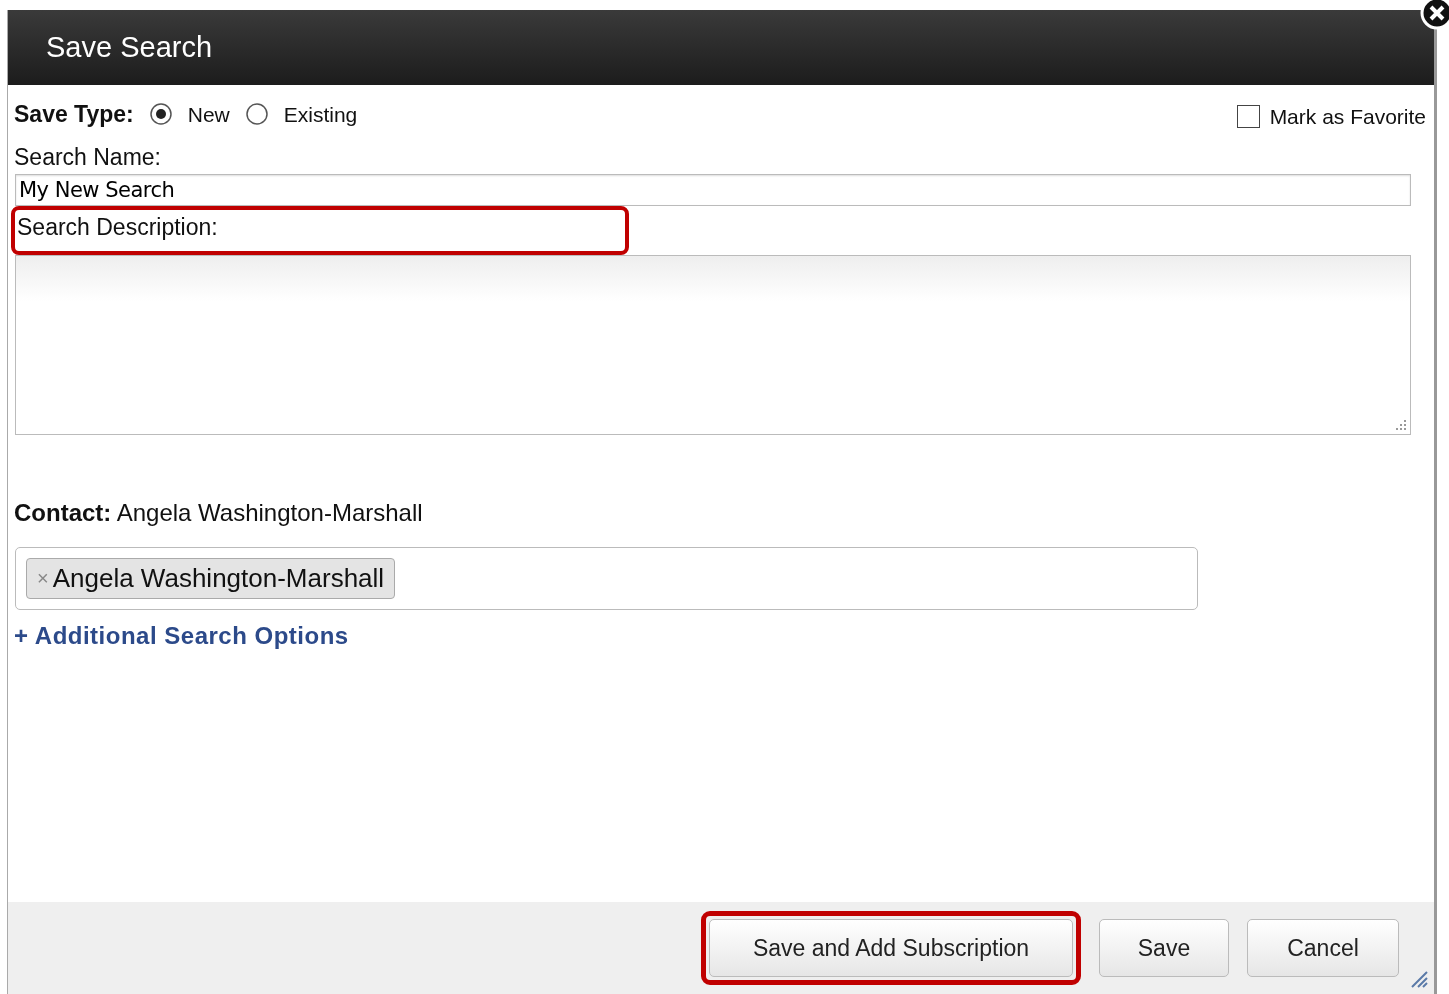  I want to click on field-label: Search Name:, so click(88, 157).